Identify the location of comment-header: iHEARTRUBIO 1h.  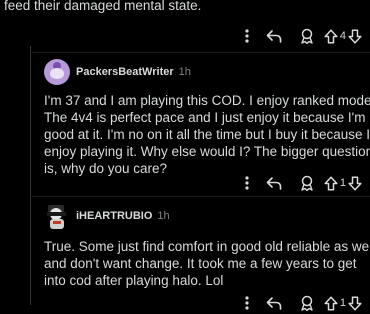
(107, 216).